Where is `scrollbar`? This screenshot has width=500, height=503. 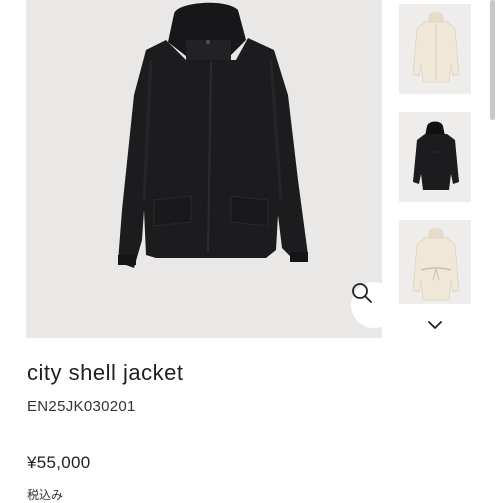
scrollbar is located at coordinates (492, 60).